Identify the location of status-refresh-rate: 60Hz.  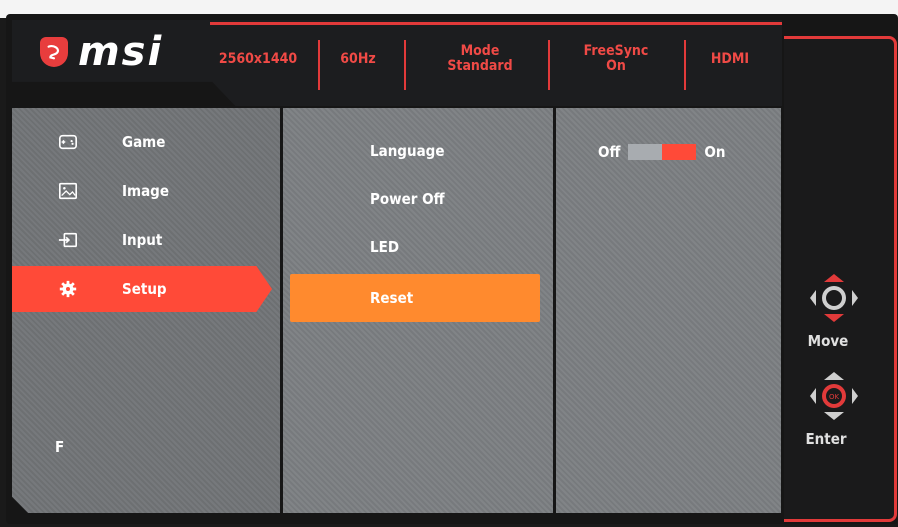
(358, 59).